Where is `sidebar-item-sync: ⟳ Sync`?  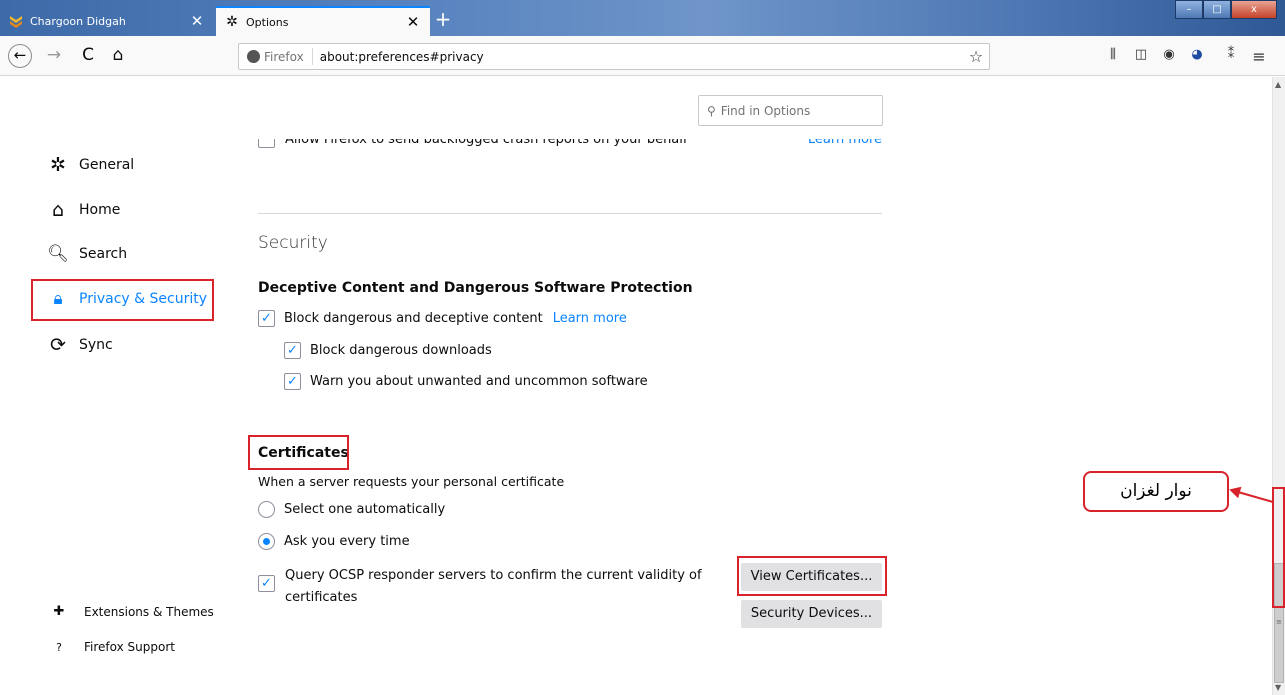
sidebar-item-sync: ⟳ Sync is located at coordinates (79, 345).